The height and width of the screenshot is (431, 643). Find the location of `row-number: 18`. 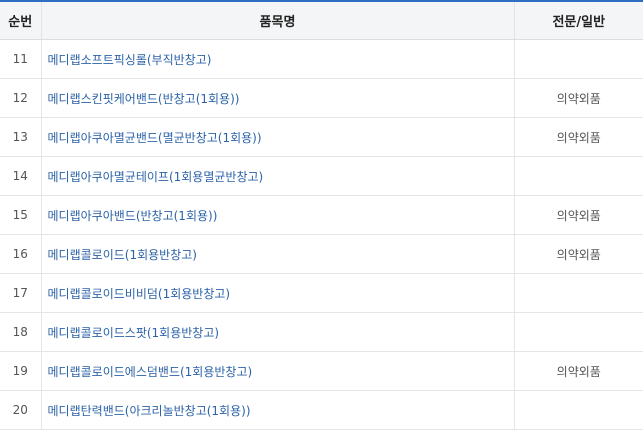

row-number: 18 is located at coordinates (20, 332).